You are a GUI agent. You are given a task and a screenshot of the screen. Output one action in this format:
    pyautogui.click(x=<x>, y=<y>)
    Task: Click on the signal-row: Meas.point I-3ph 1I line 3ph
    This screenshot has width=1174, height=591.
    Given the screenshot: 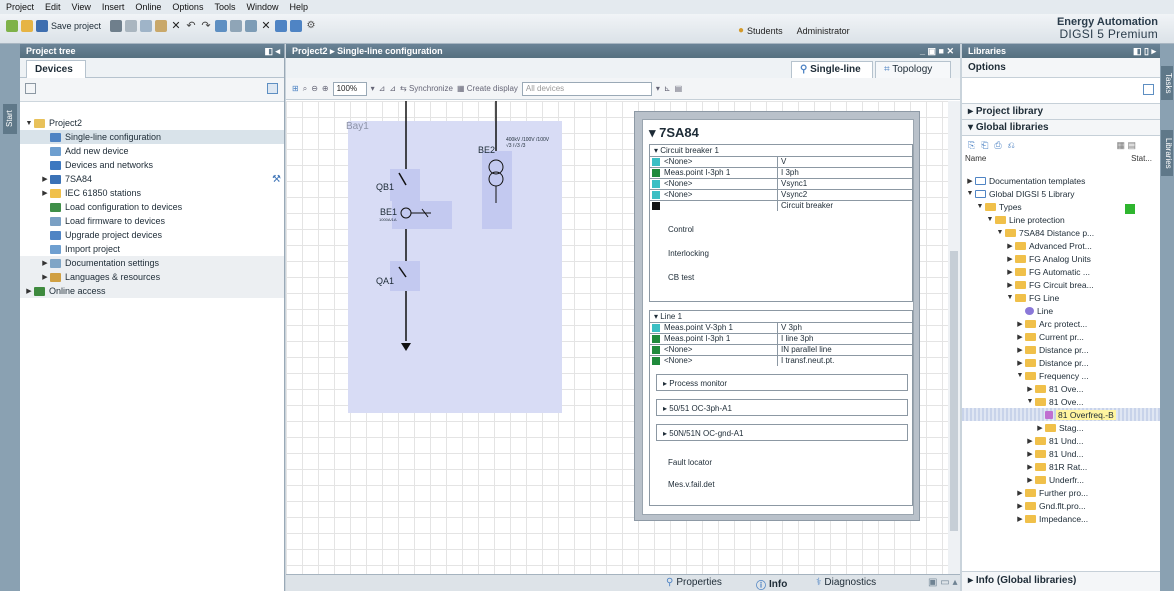 What is the action you would take?
    pyautogui.click(x=781, y=338)
    